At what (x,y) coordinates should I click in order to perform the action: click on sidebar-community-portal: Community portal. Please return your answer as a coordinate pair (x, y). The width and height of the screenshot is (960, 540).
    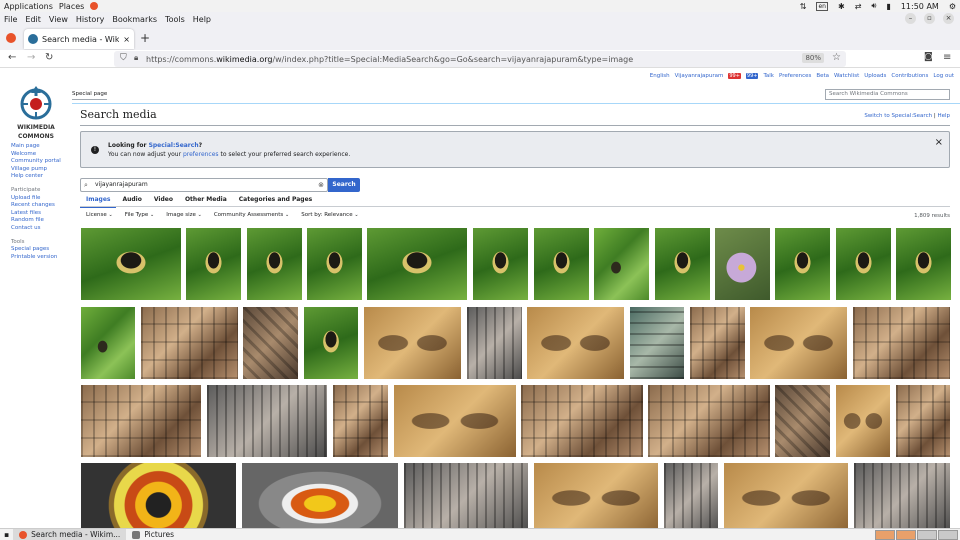
    Looking at the image, I should click on (43, 162).